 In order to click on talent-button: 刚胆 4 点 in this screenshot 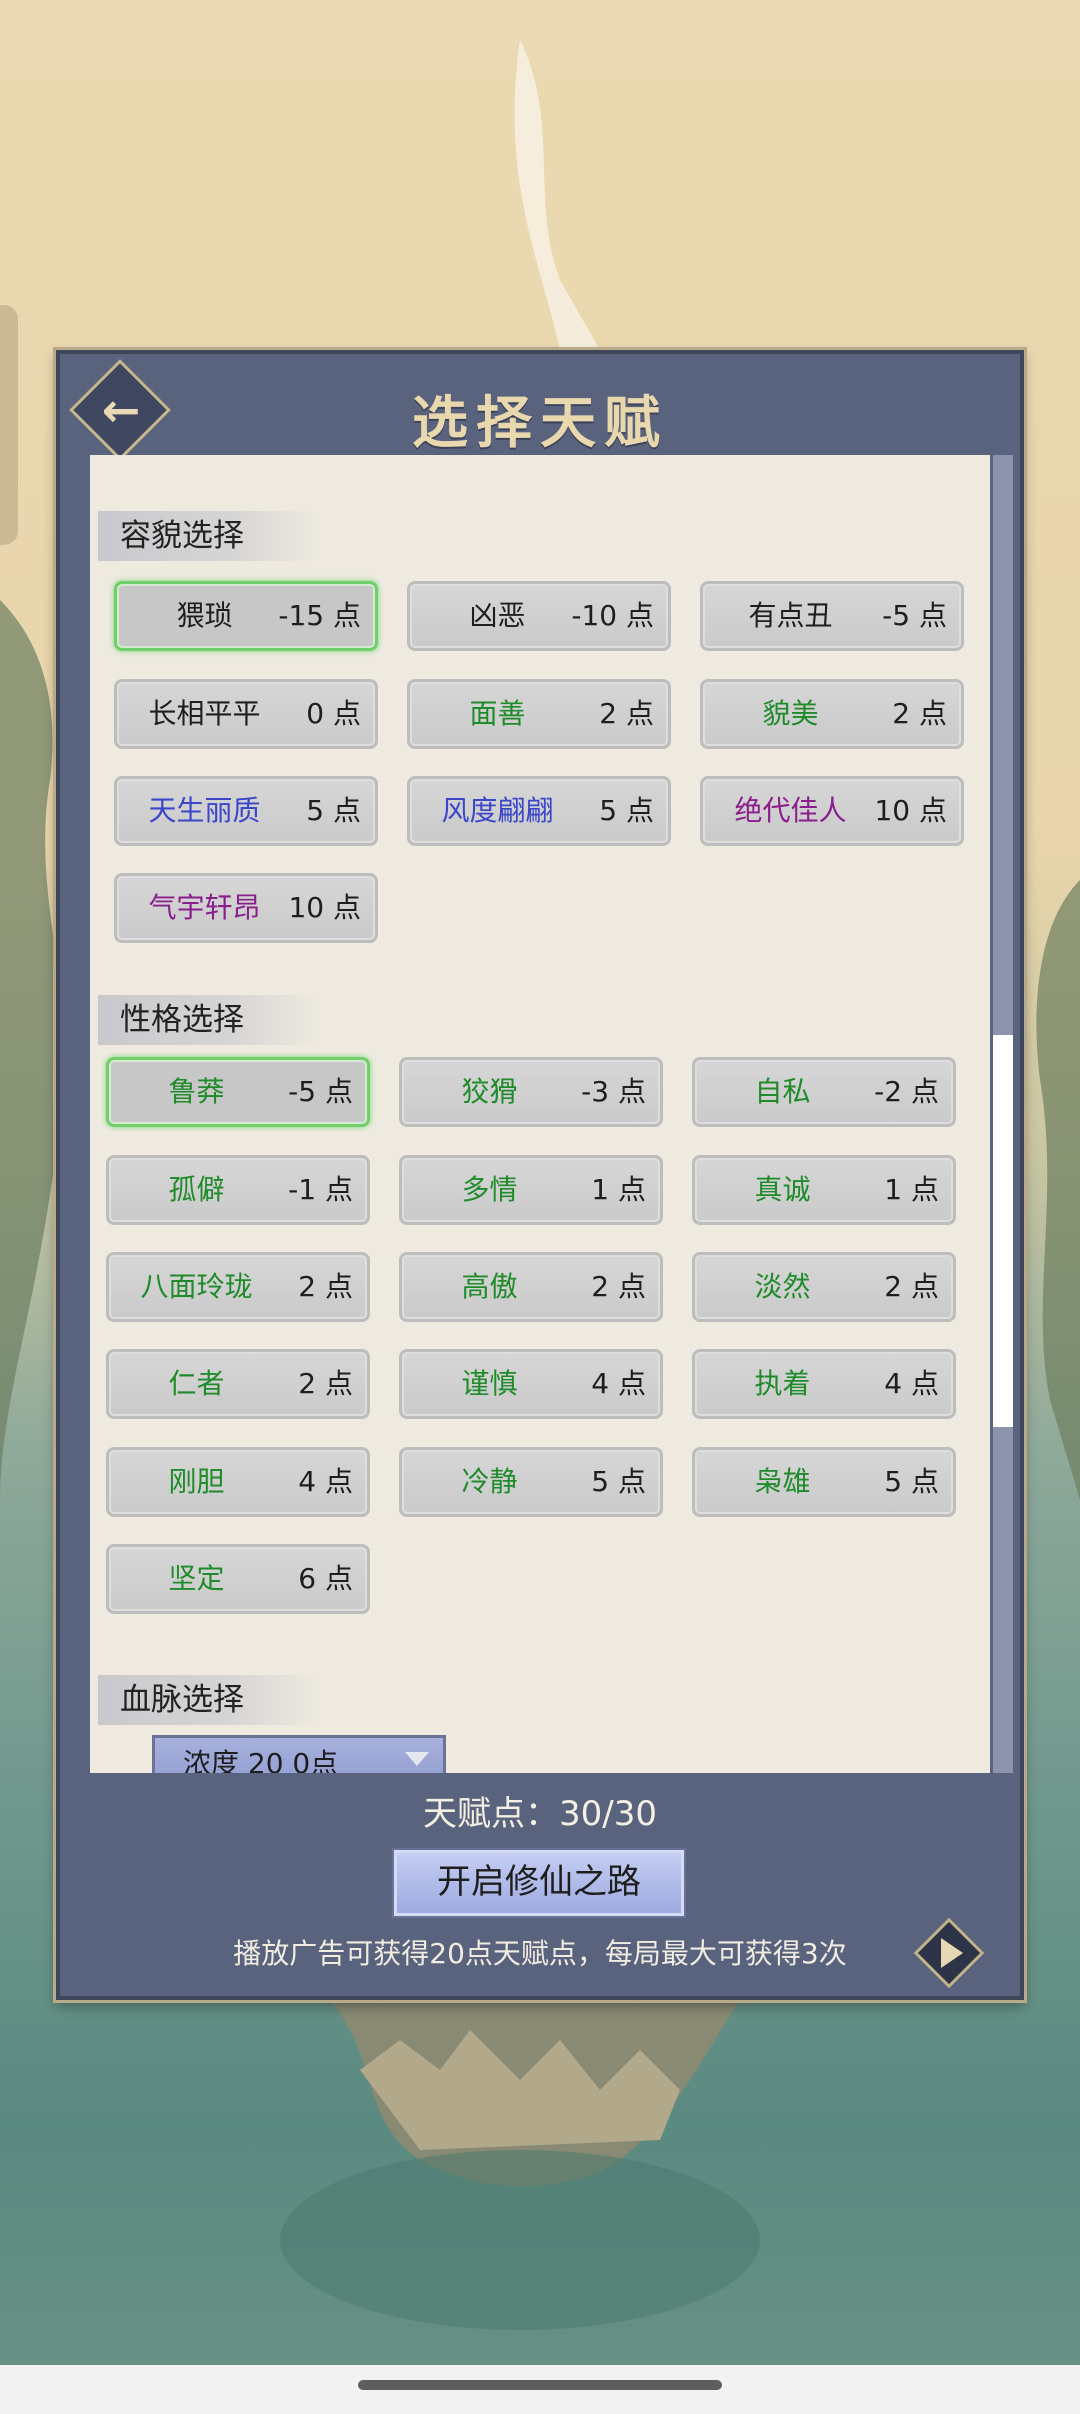, I will do `click(238, 1482)`.